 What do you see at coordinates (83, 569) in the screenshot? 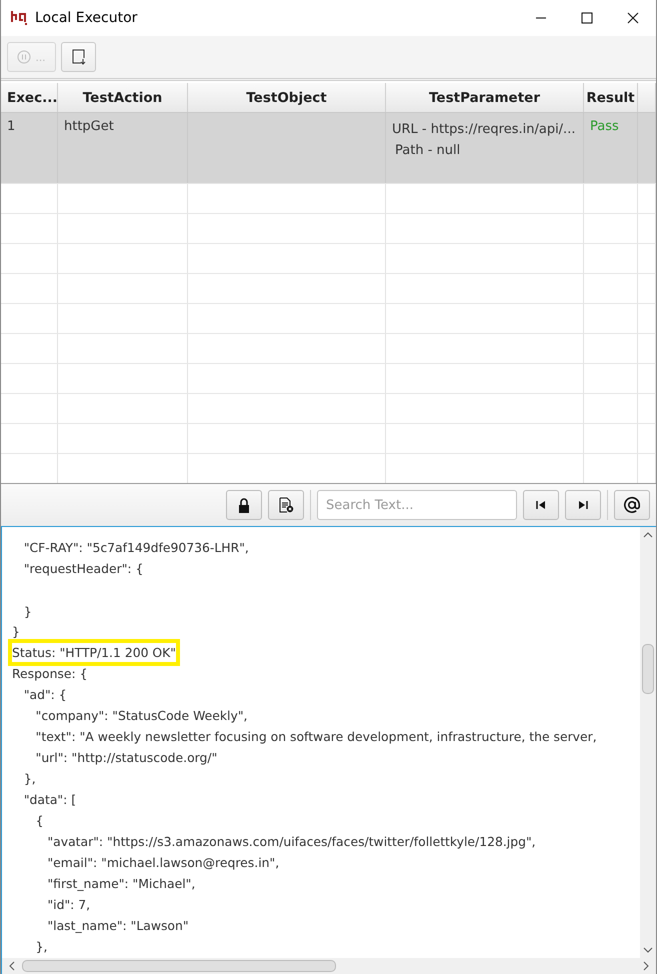
I see `log-line: "requestHeader": {` at bounding box center [83, 569].